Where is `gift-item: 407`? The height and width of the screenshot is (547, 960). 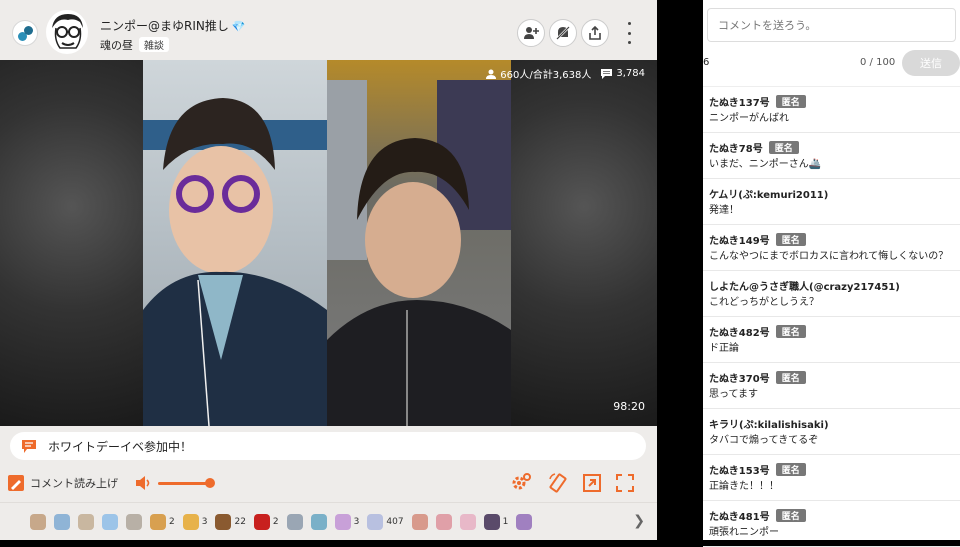
gift-item: 407 is located at coordinates (385, 521).